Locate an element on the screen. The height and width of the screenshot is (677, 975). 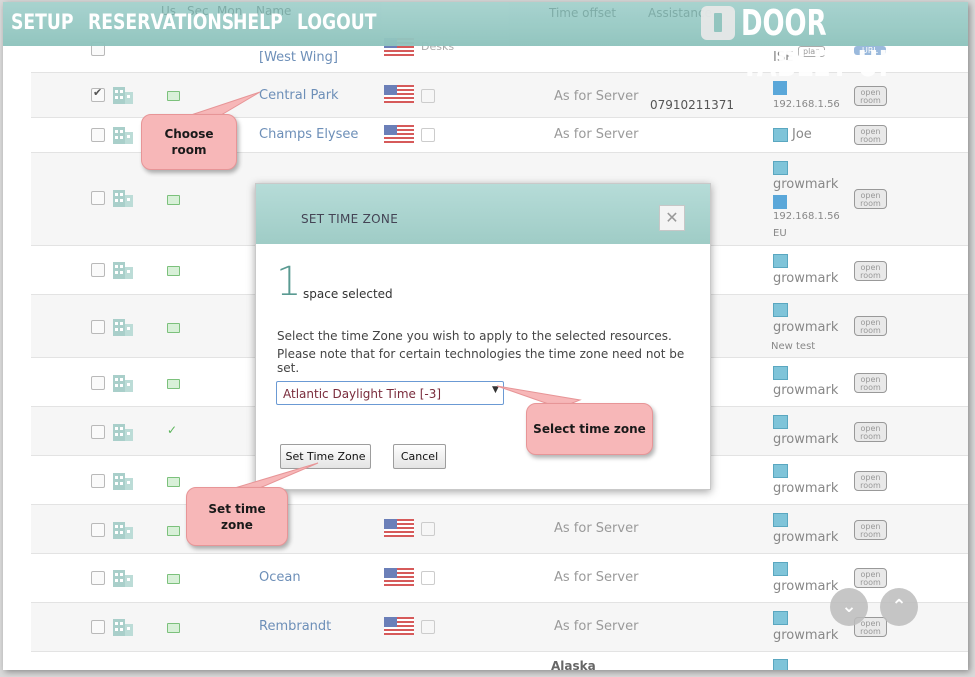
room-name-link: Central Park is located at coordinates (299, 95).